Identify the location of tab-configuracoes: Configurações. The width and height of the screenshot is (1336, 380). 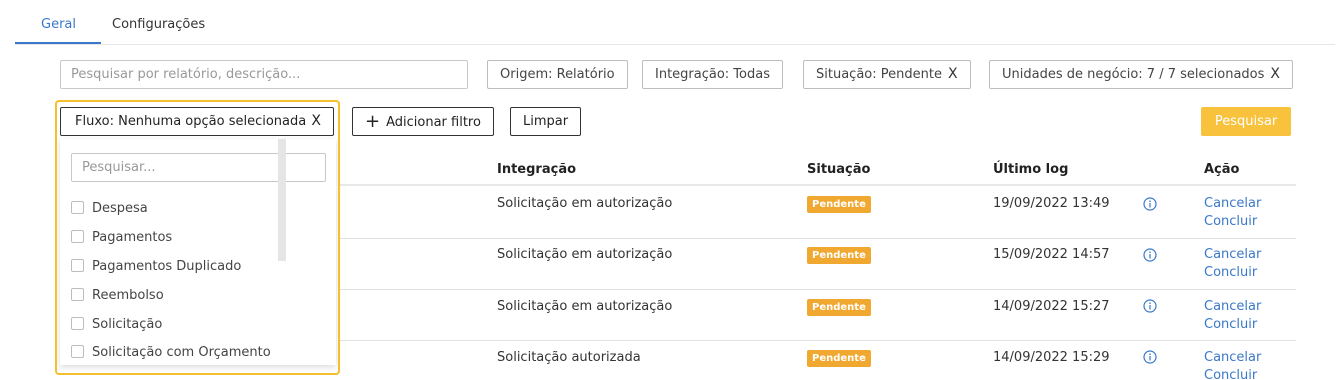
(158, 24).